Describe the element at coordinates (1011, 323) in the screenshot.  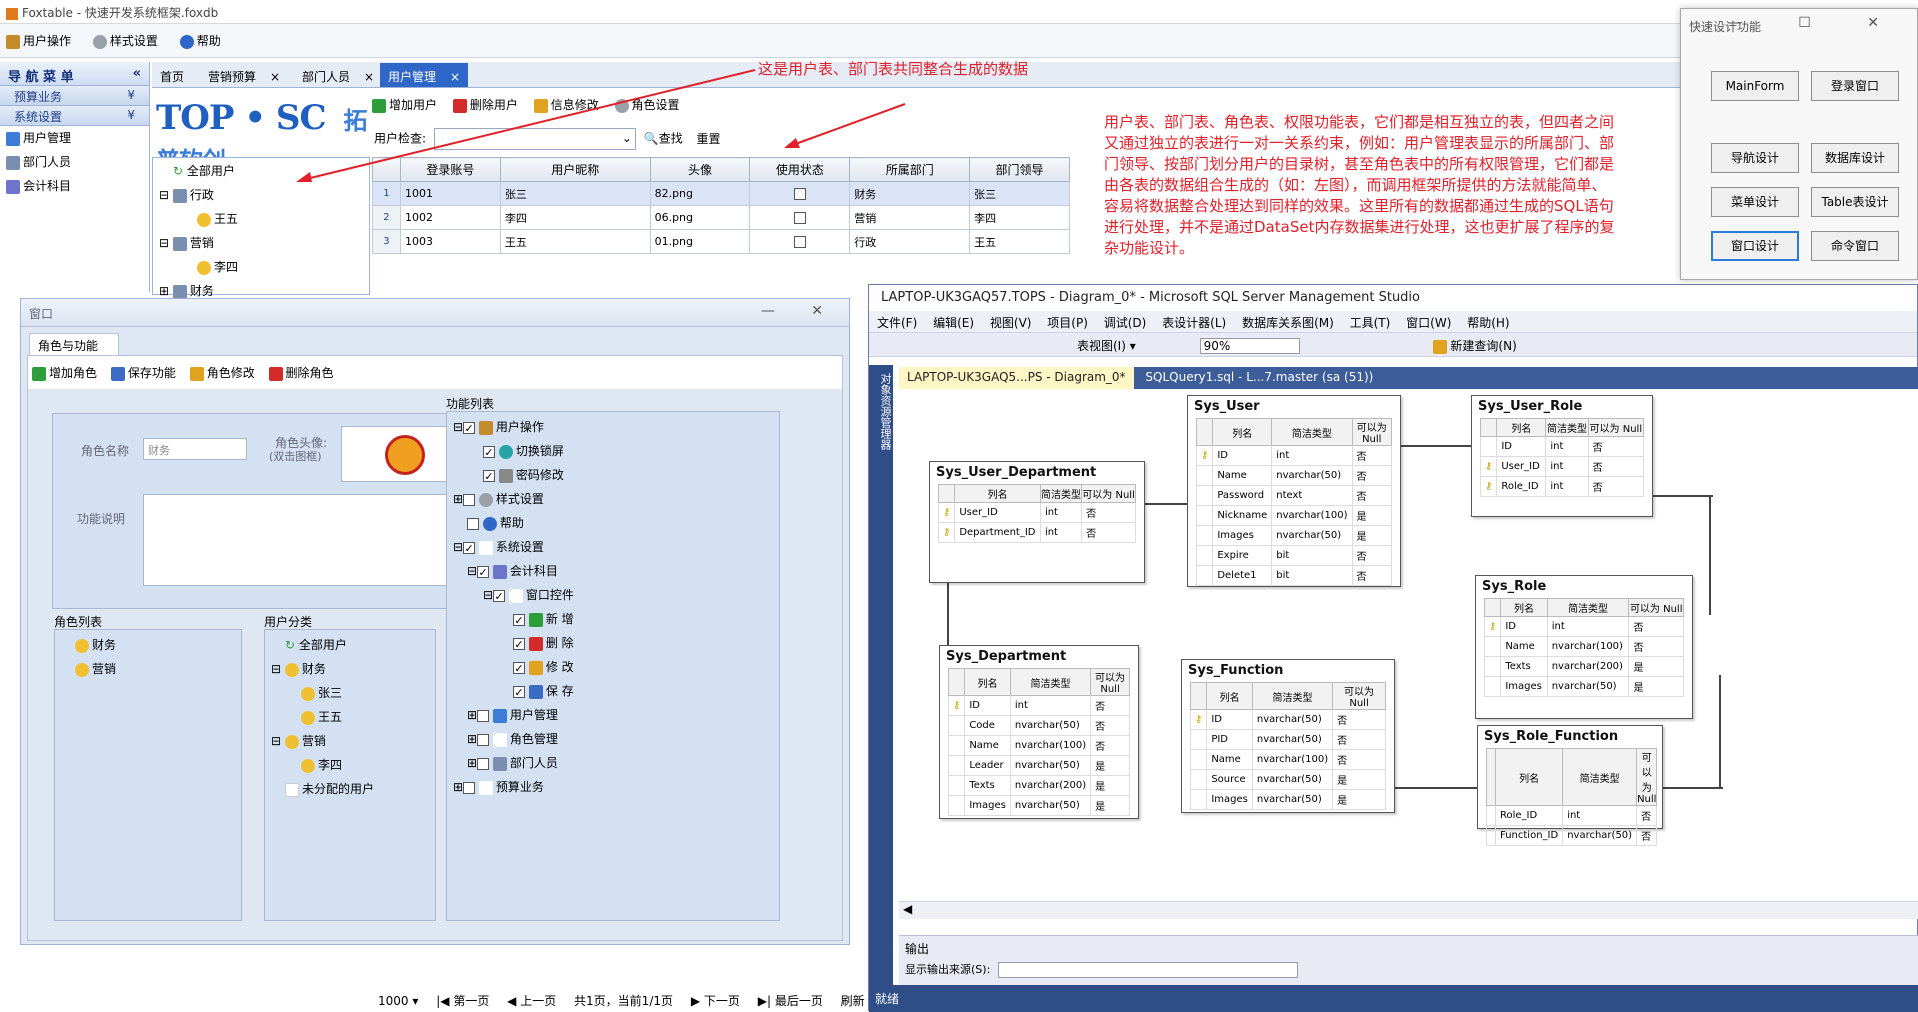
I see `menu-view: 视图(V)` at that location.